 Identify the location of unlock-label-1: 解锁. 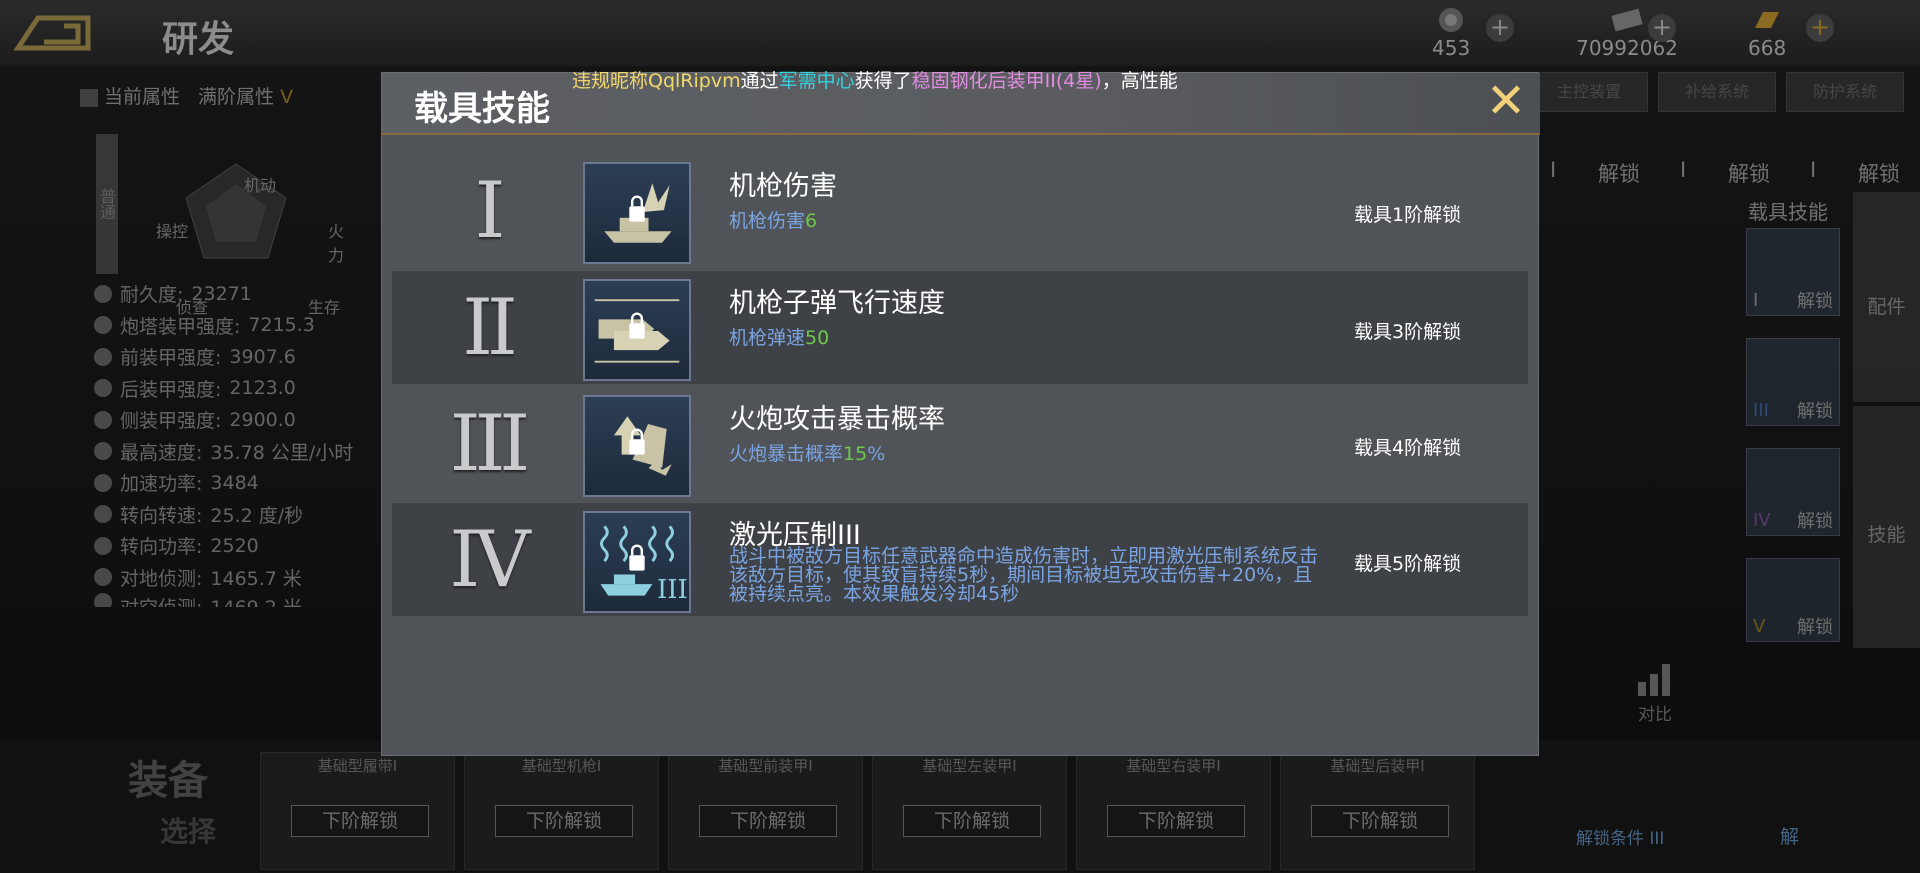
(1619, 173).